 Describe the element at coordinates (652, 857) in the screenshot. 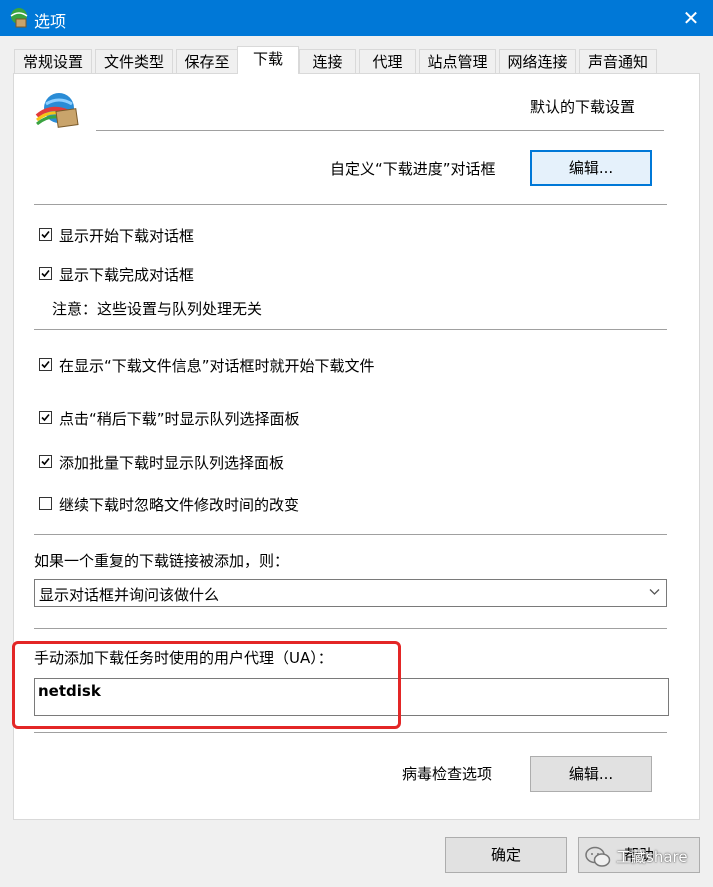

I see `watermark-text: 工藏share` at that location.